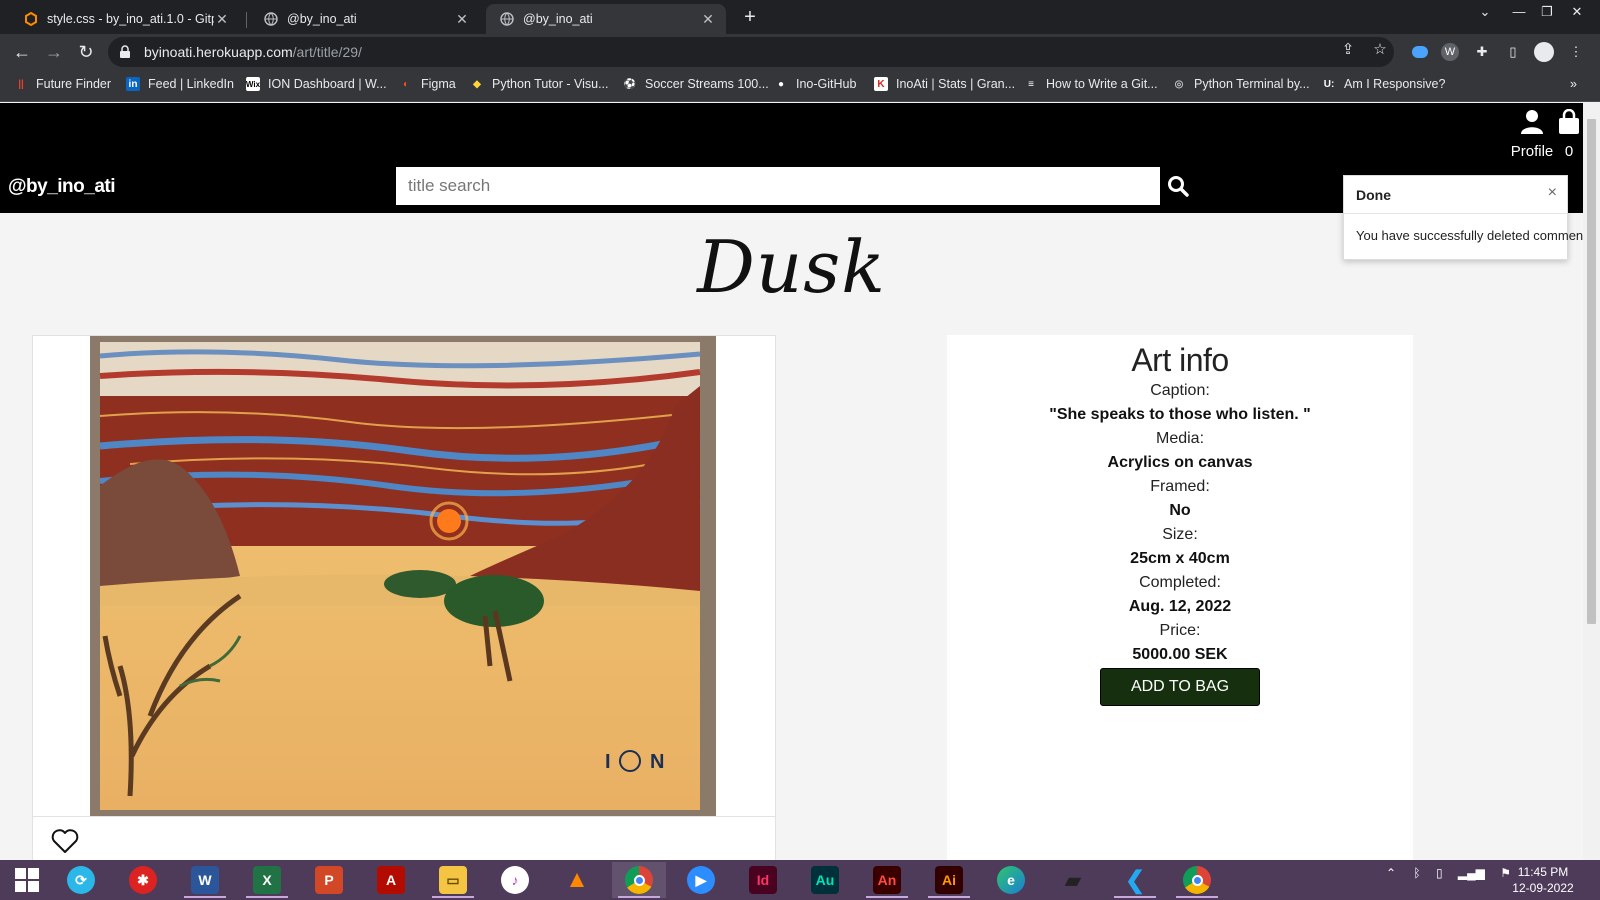 This screenshot has height=900, width=1600. What do you see at coordinates (1547, 12) in the screenshot?
I see `restore-button: ❐` at bounding box center [1547, 12].